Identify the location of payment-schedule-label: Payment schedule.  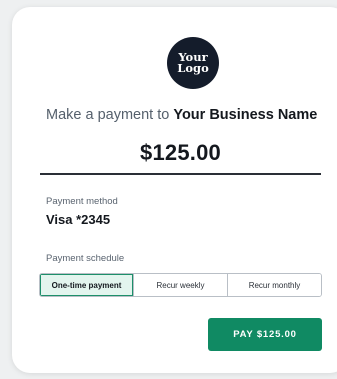
(85, 258).